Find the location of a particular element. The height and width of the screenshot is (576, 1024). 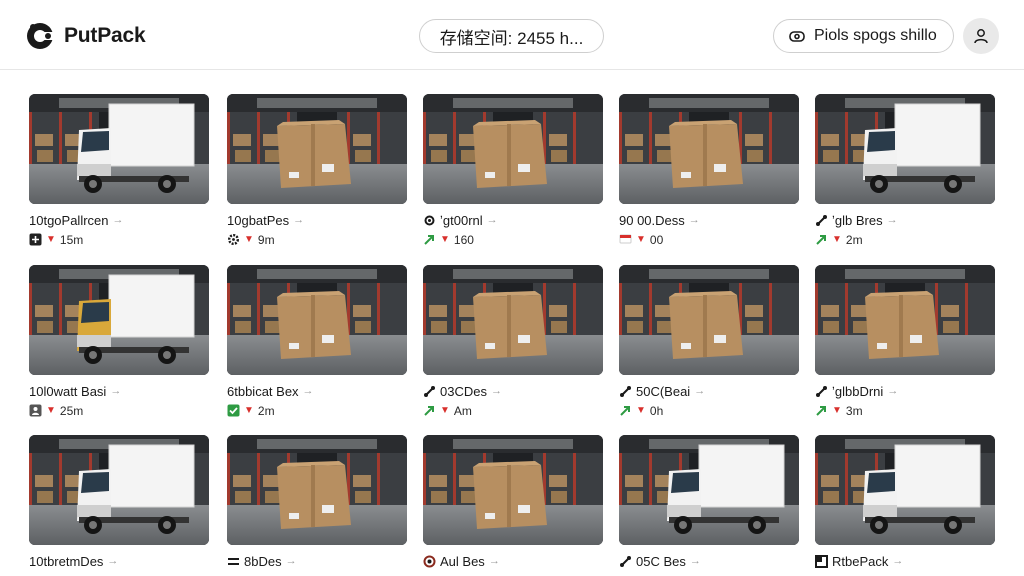

card-title: ʼglb Bres is located at coordinates (857, 220).